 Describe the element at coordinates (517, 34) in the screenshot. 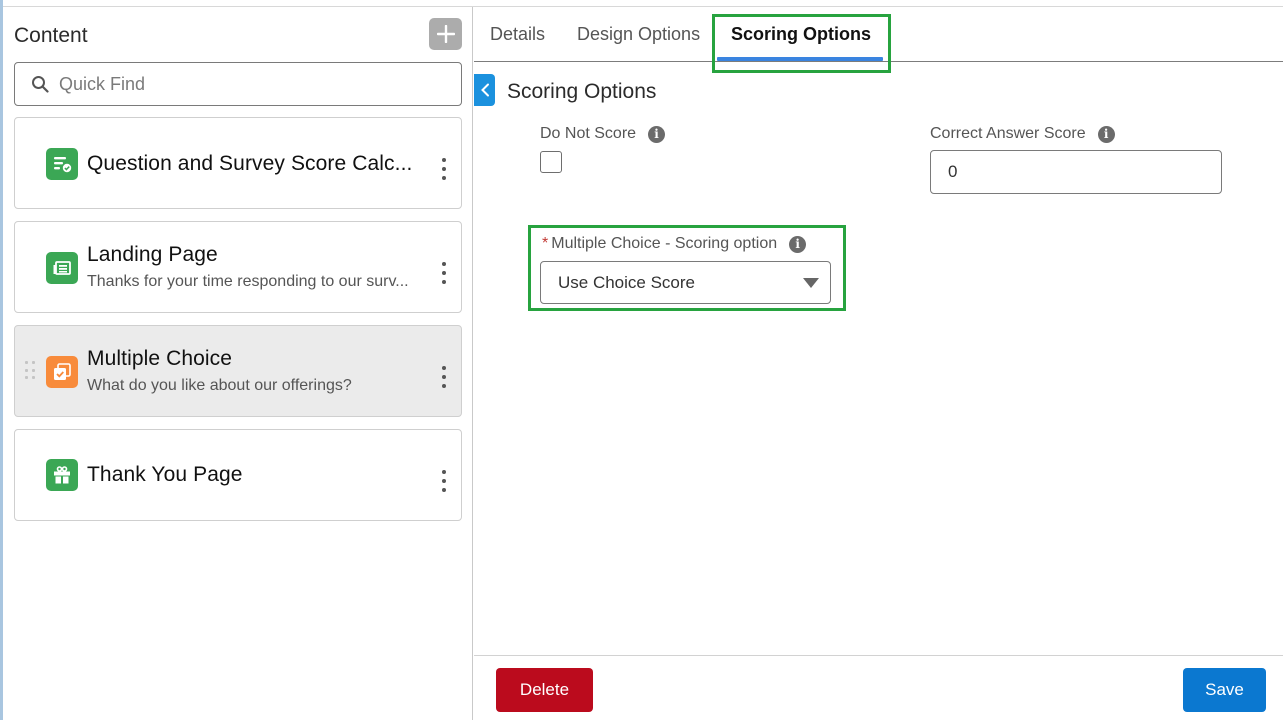

I see `tab-details: Details` at that location.